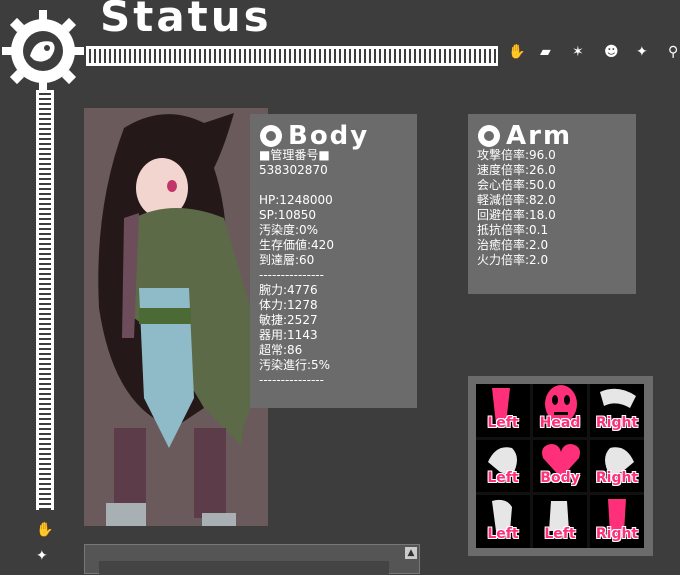  What do you see at coordinates (287, 260) in the screenshot?
I see `reached-floor-stat: 到達層:60` at bounding box center [287, 260].